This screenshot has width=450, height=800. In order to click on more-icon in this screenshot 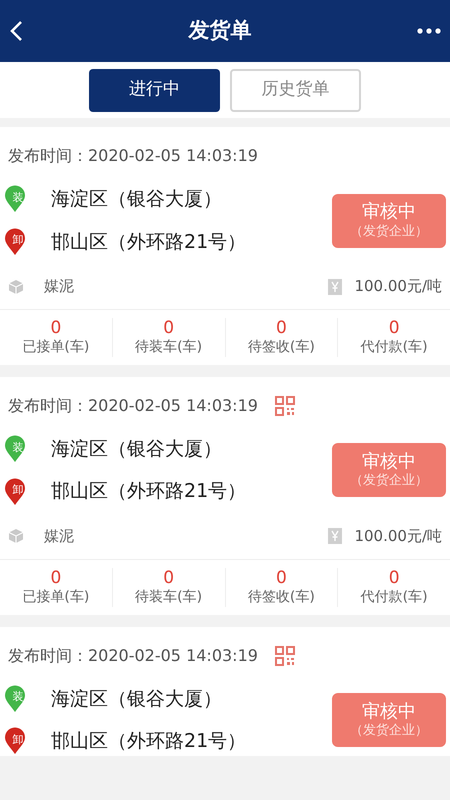, I will do `click(429, 31)`.